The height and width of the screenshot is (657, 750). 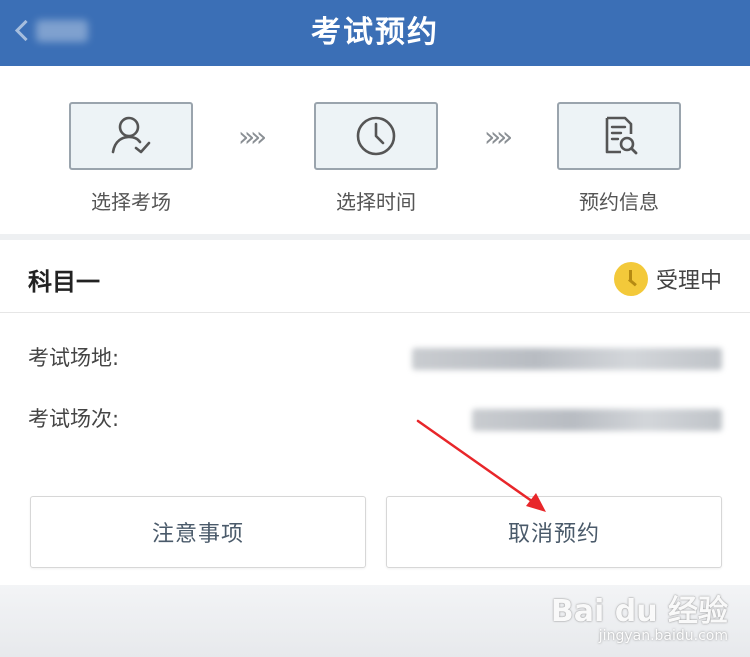 I want to click on watermark-logo: Bai du 经验, so click(x=639, y=611).